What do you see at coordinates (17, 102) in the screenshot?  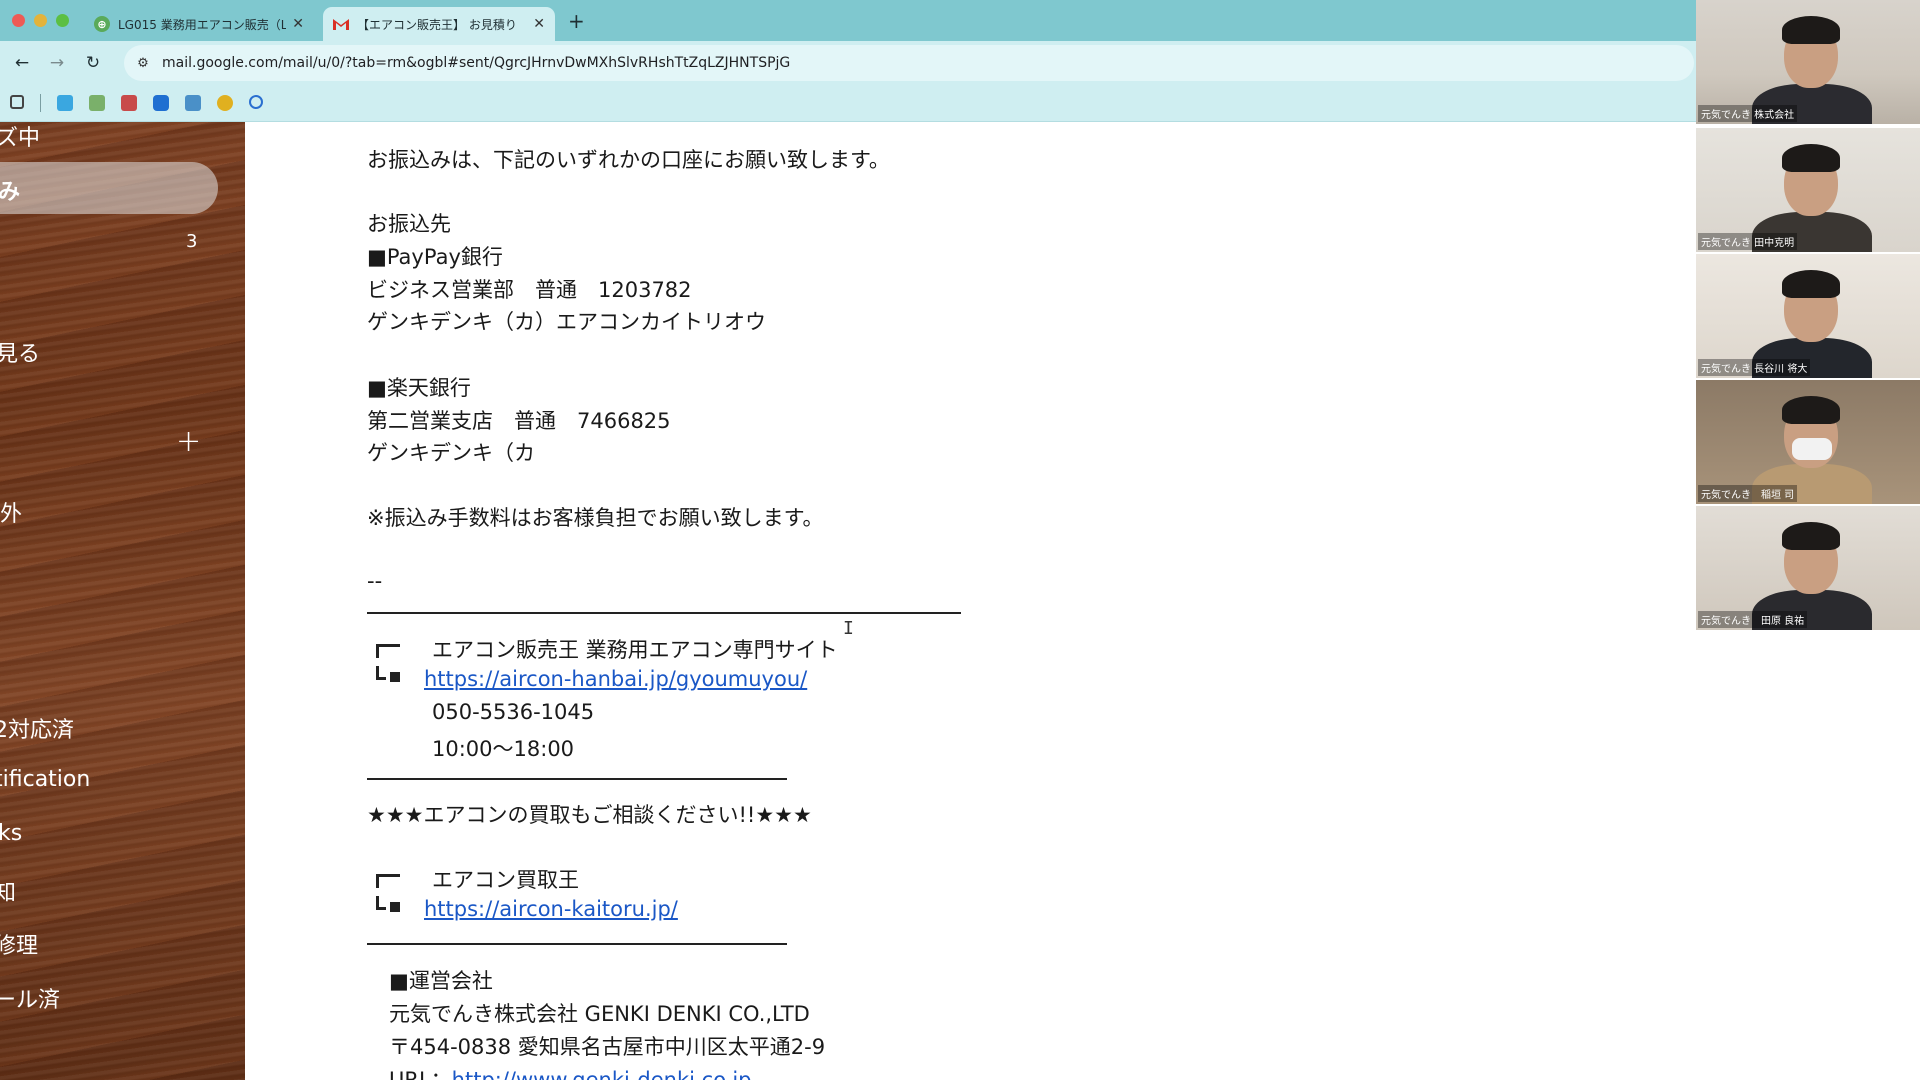 I see `apps-grid-icon` at bounding box center [17, 102].